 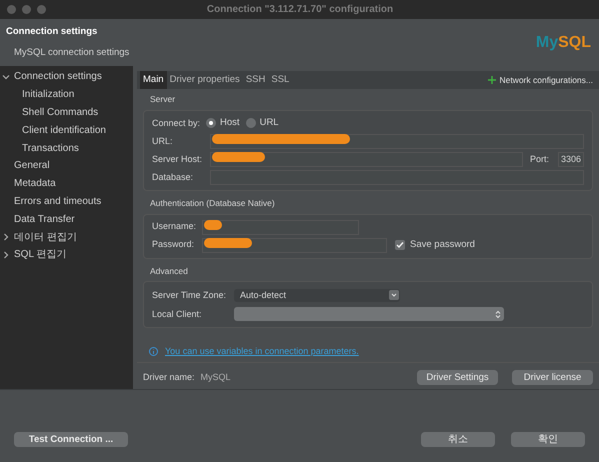 What do you see at coordinates (173, 177) in the screenshot?
I see `field-label: Database:` at bounding box center [173, 177].